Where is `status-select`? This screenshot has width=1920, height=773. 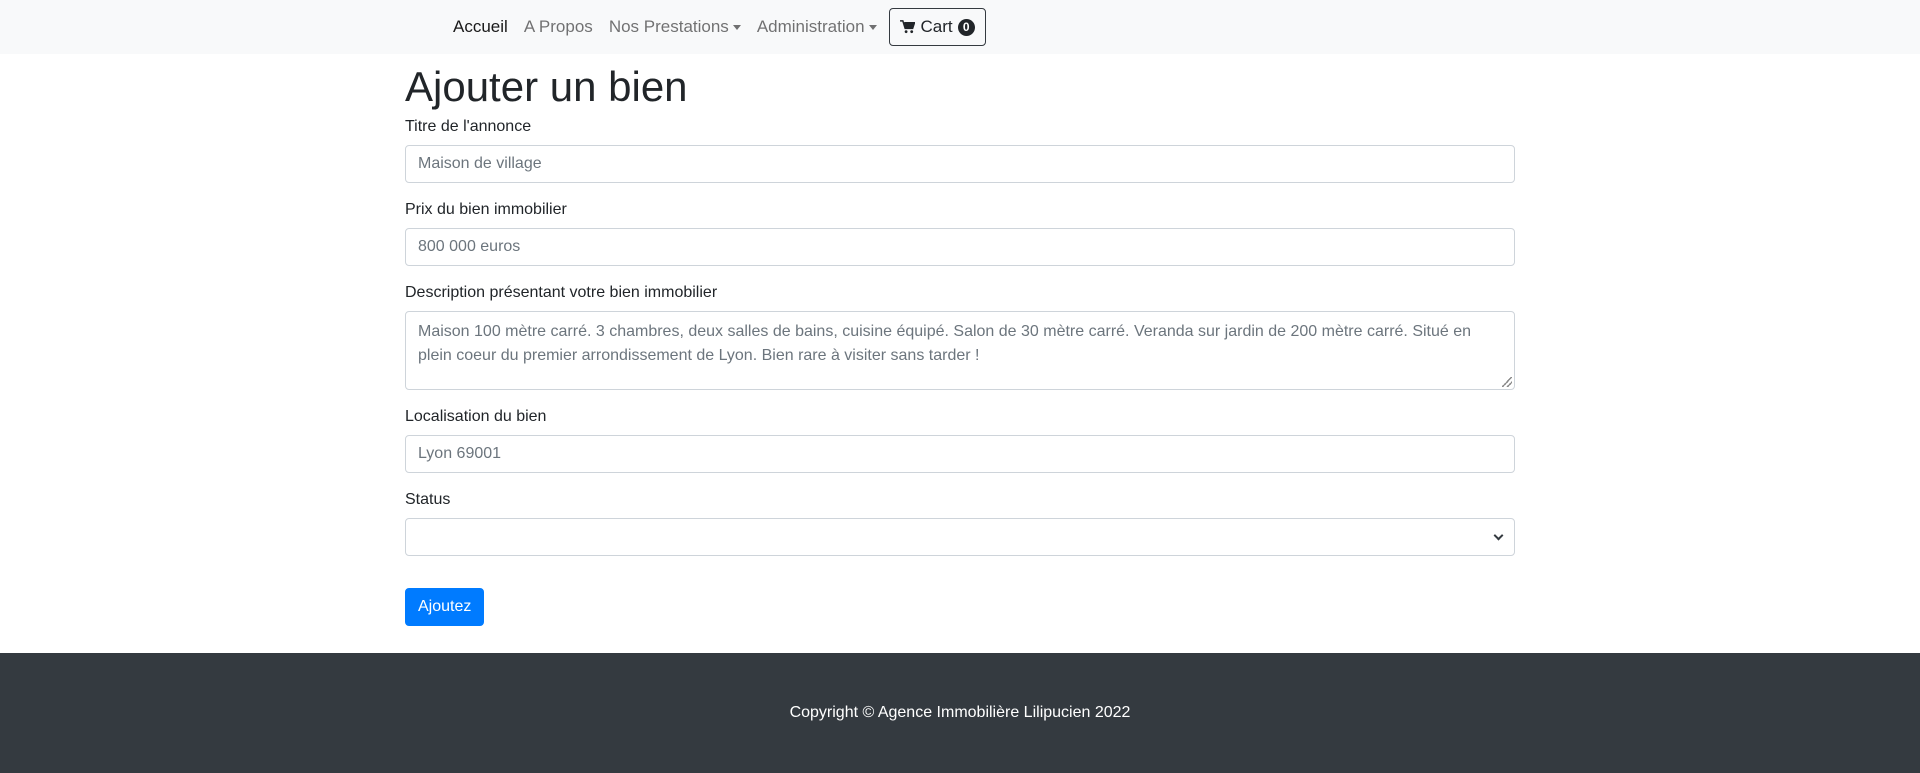 status-select is located at coordinates (960, 537).